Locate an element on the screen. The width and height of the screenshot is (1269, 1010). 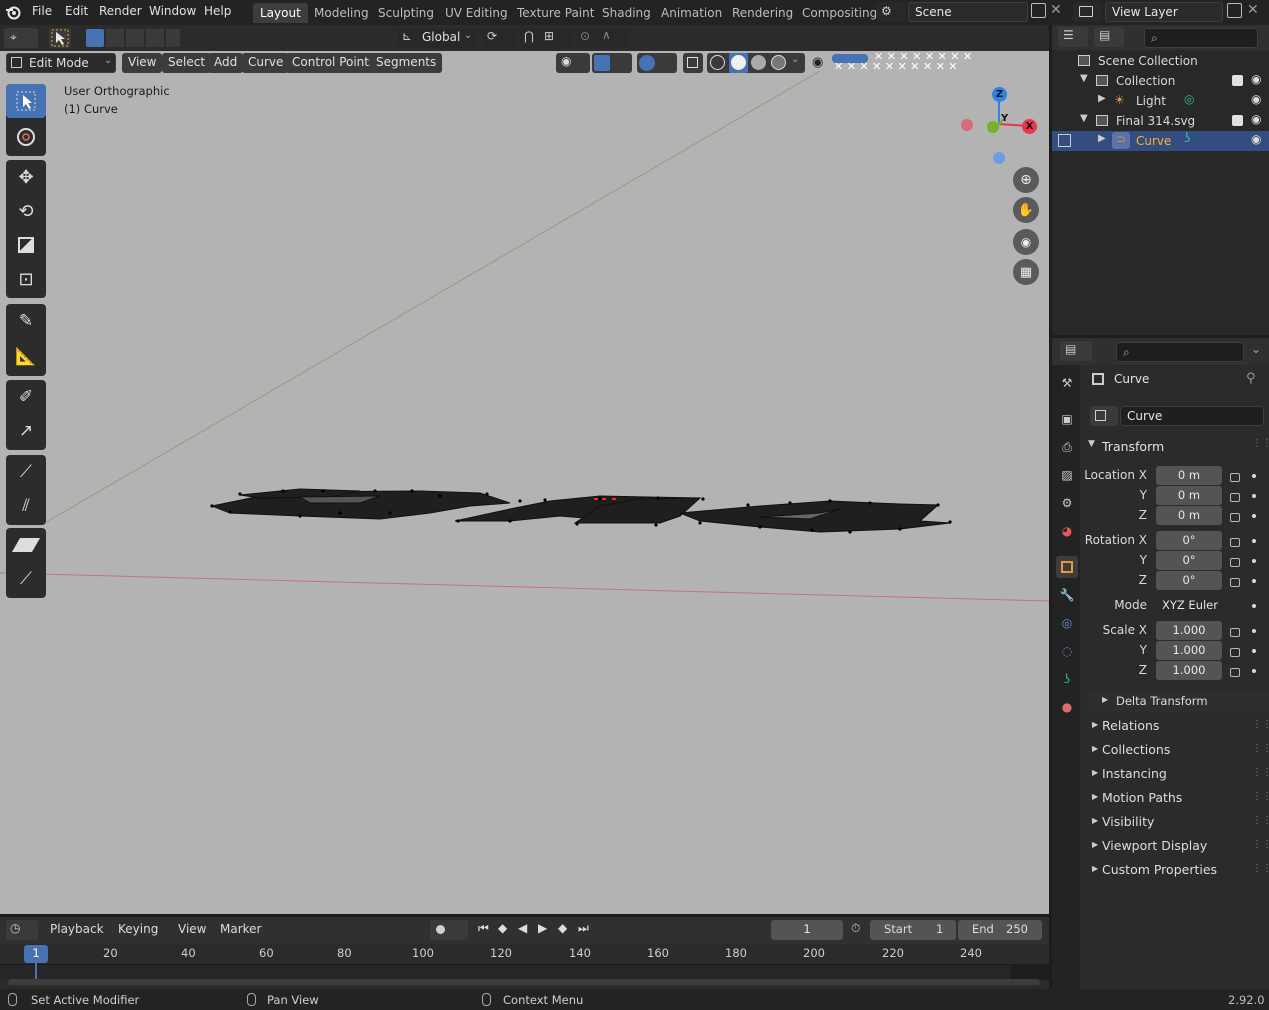
scale-x-field: 1.000 is located at coordinates (1189, 630).